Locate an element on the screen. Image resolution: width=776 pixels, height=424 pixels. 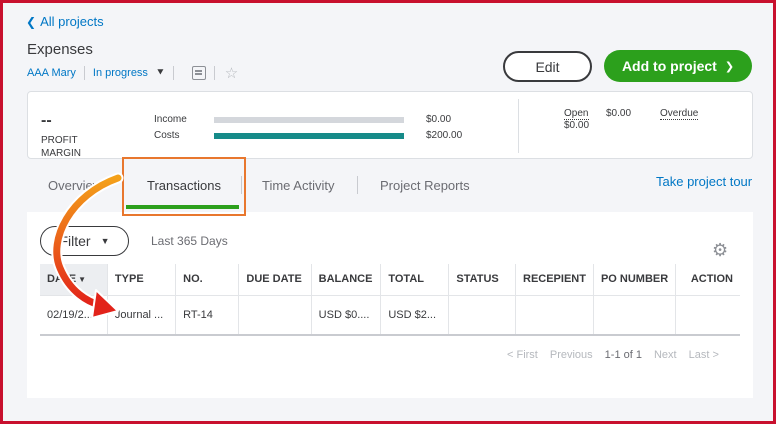
tab-time-activity: Time Activity is located at coordinates (298, 185).